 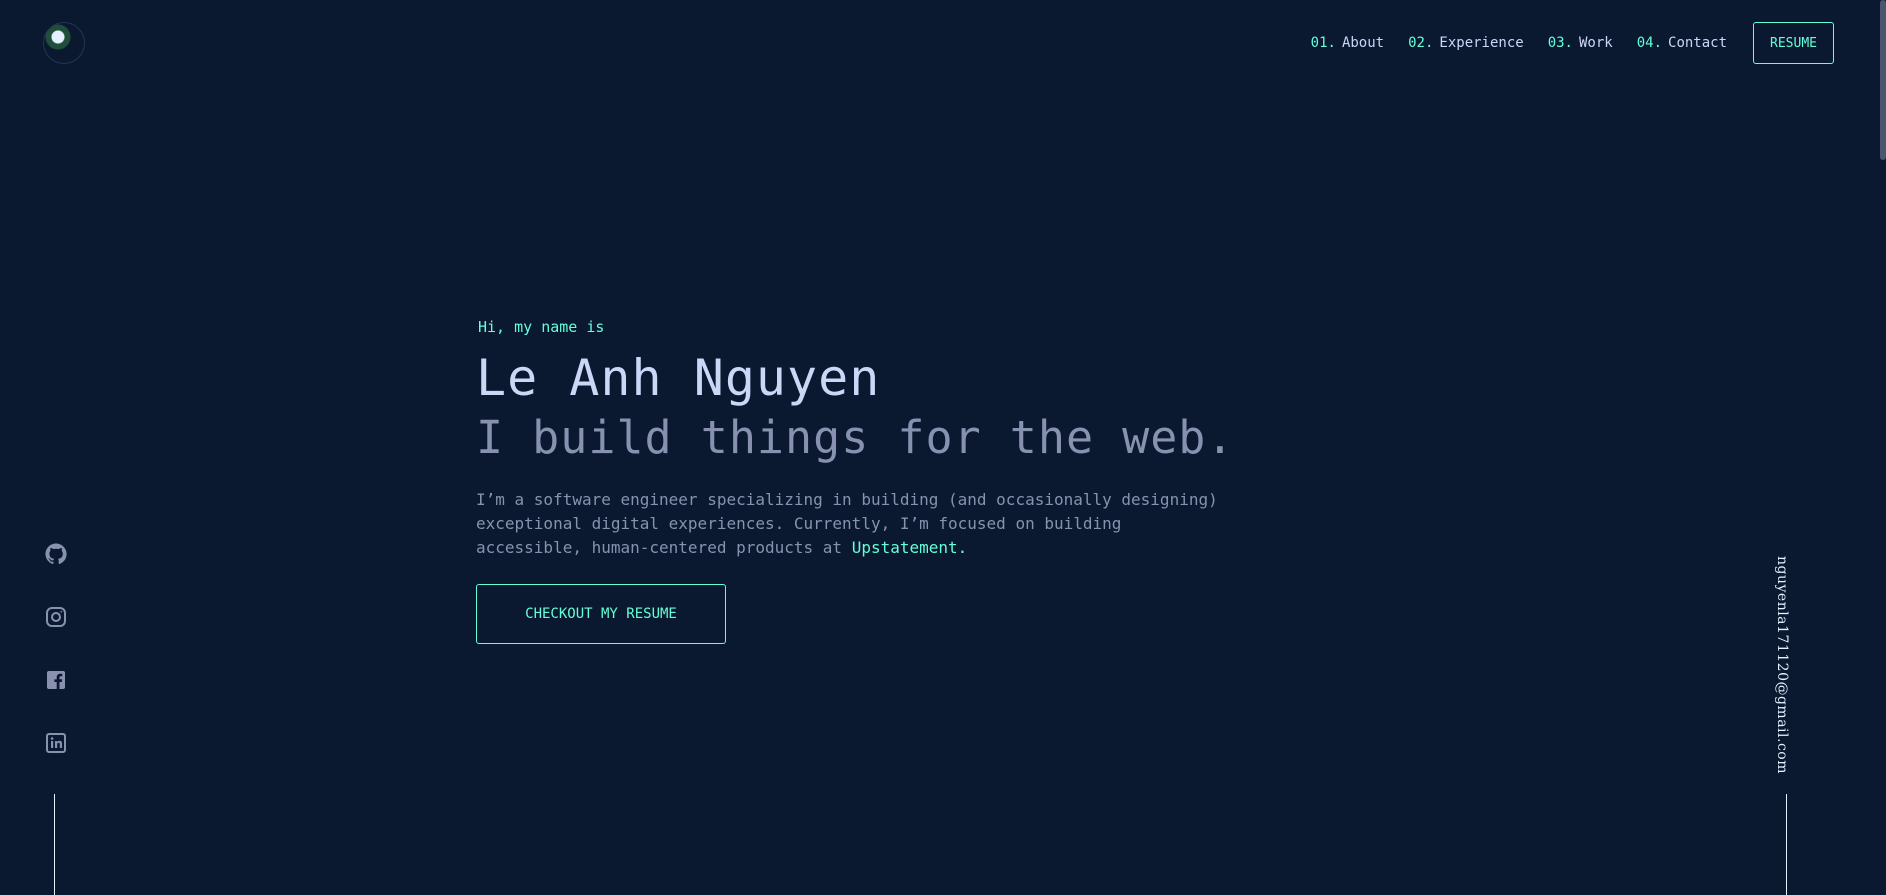 What do you see at coordinates (1649, 43) in the screenshot?
I see `nav-number: 04.` at bounding box center [1649, 43].